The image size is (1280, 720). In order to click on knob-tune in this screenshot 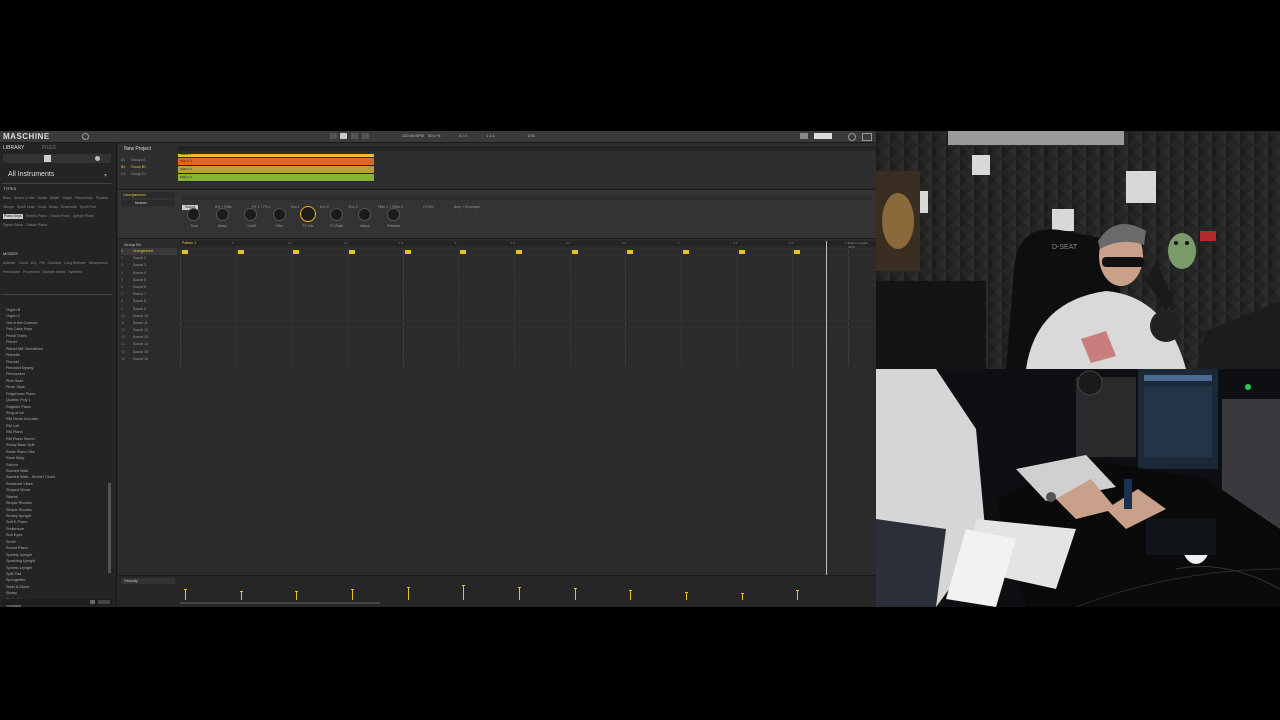, I will do `click(193, 214)`.